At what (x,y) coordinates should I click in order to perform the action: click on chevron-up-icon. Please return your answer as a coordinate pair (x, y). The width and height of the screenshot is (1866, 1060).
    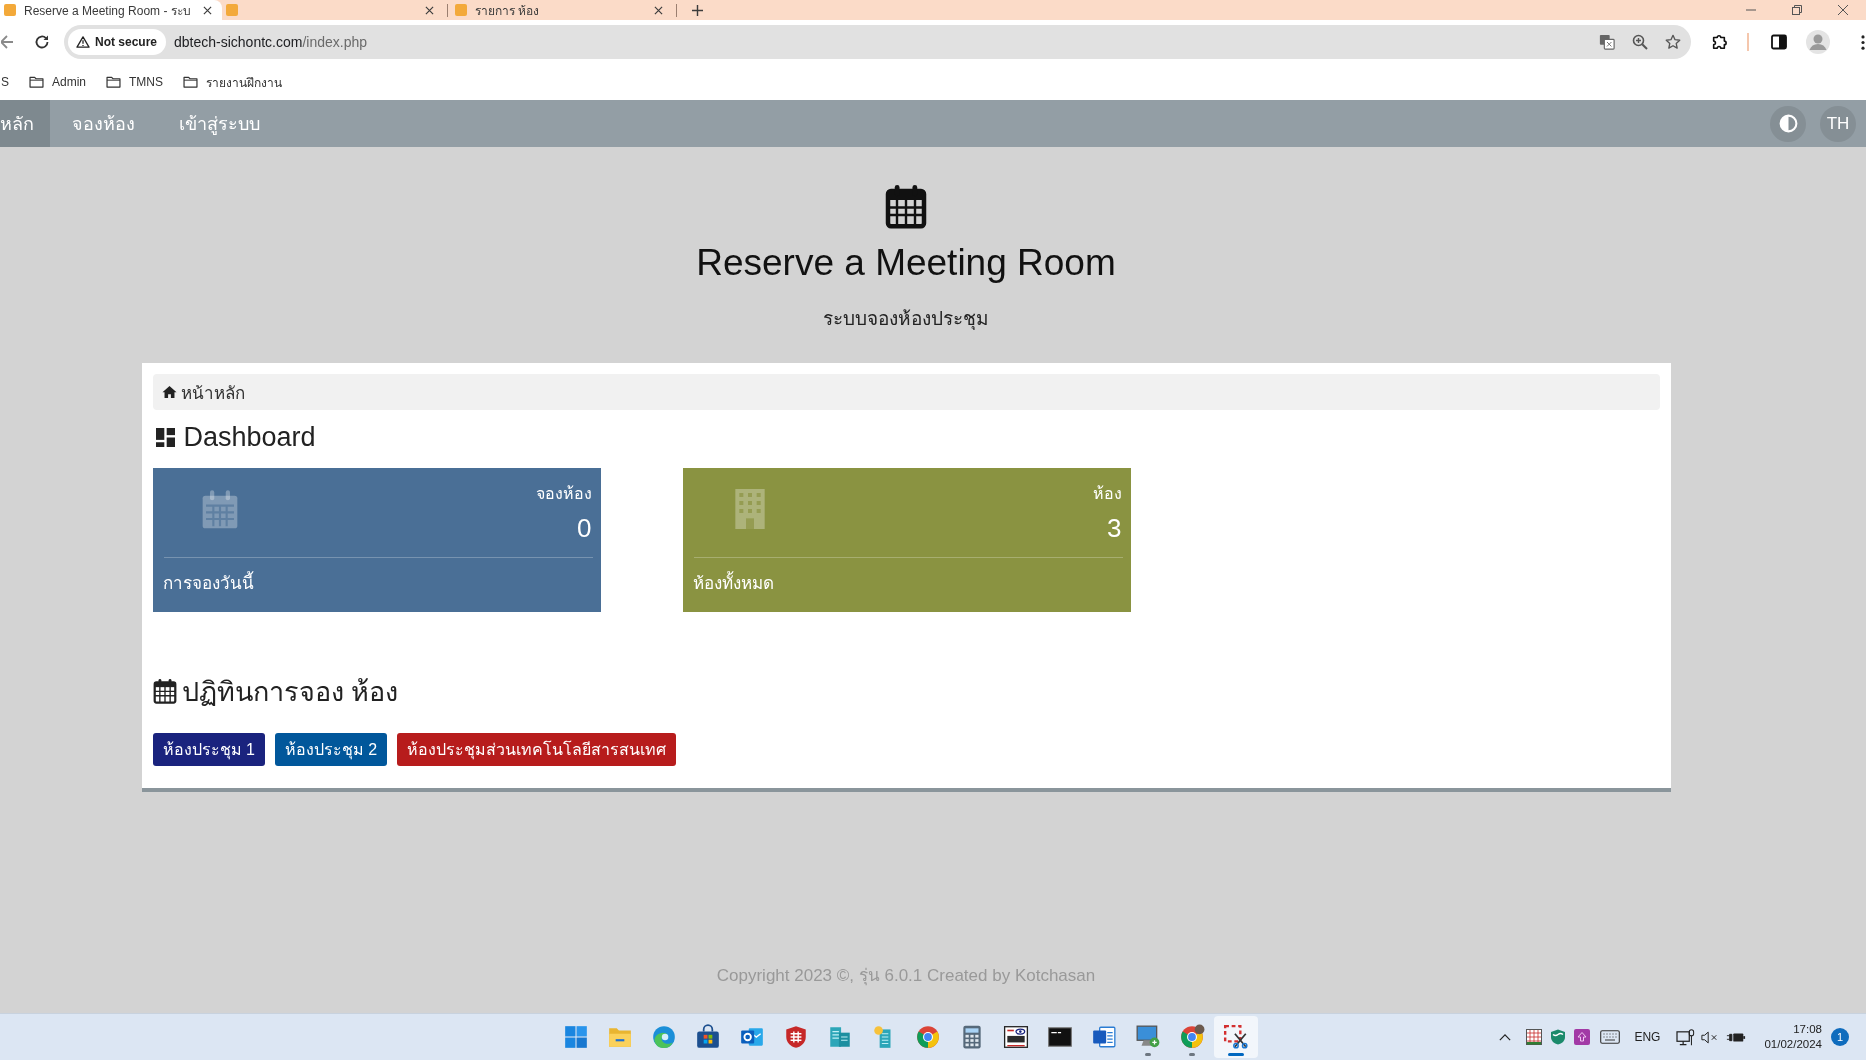
    Looking at the image, I should click on (1505, 1037).